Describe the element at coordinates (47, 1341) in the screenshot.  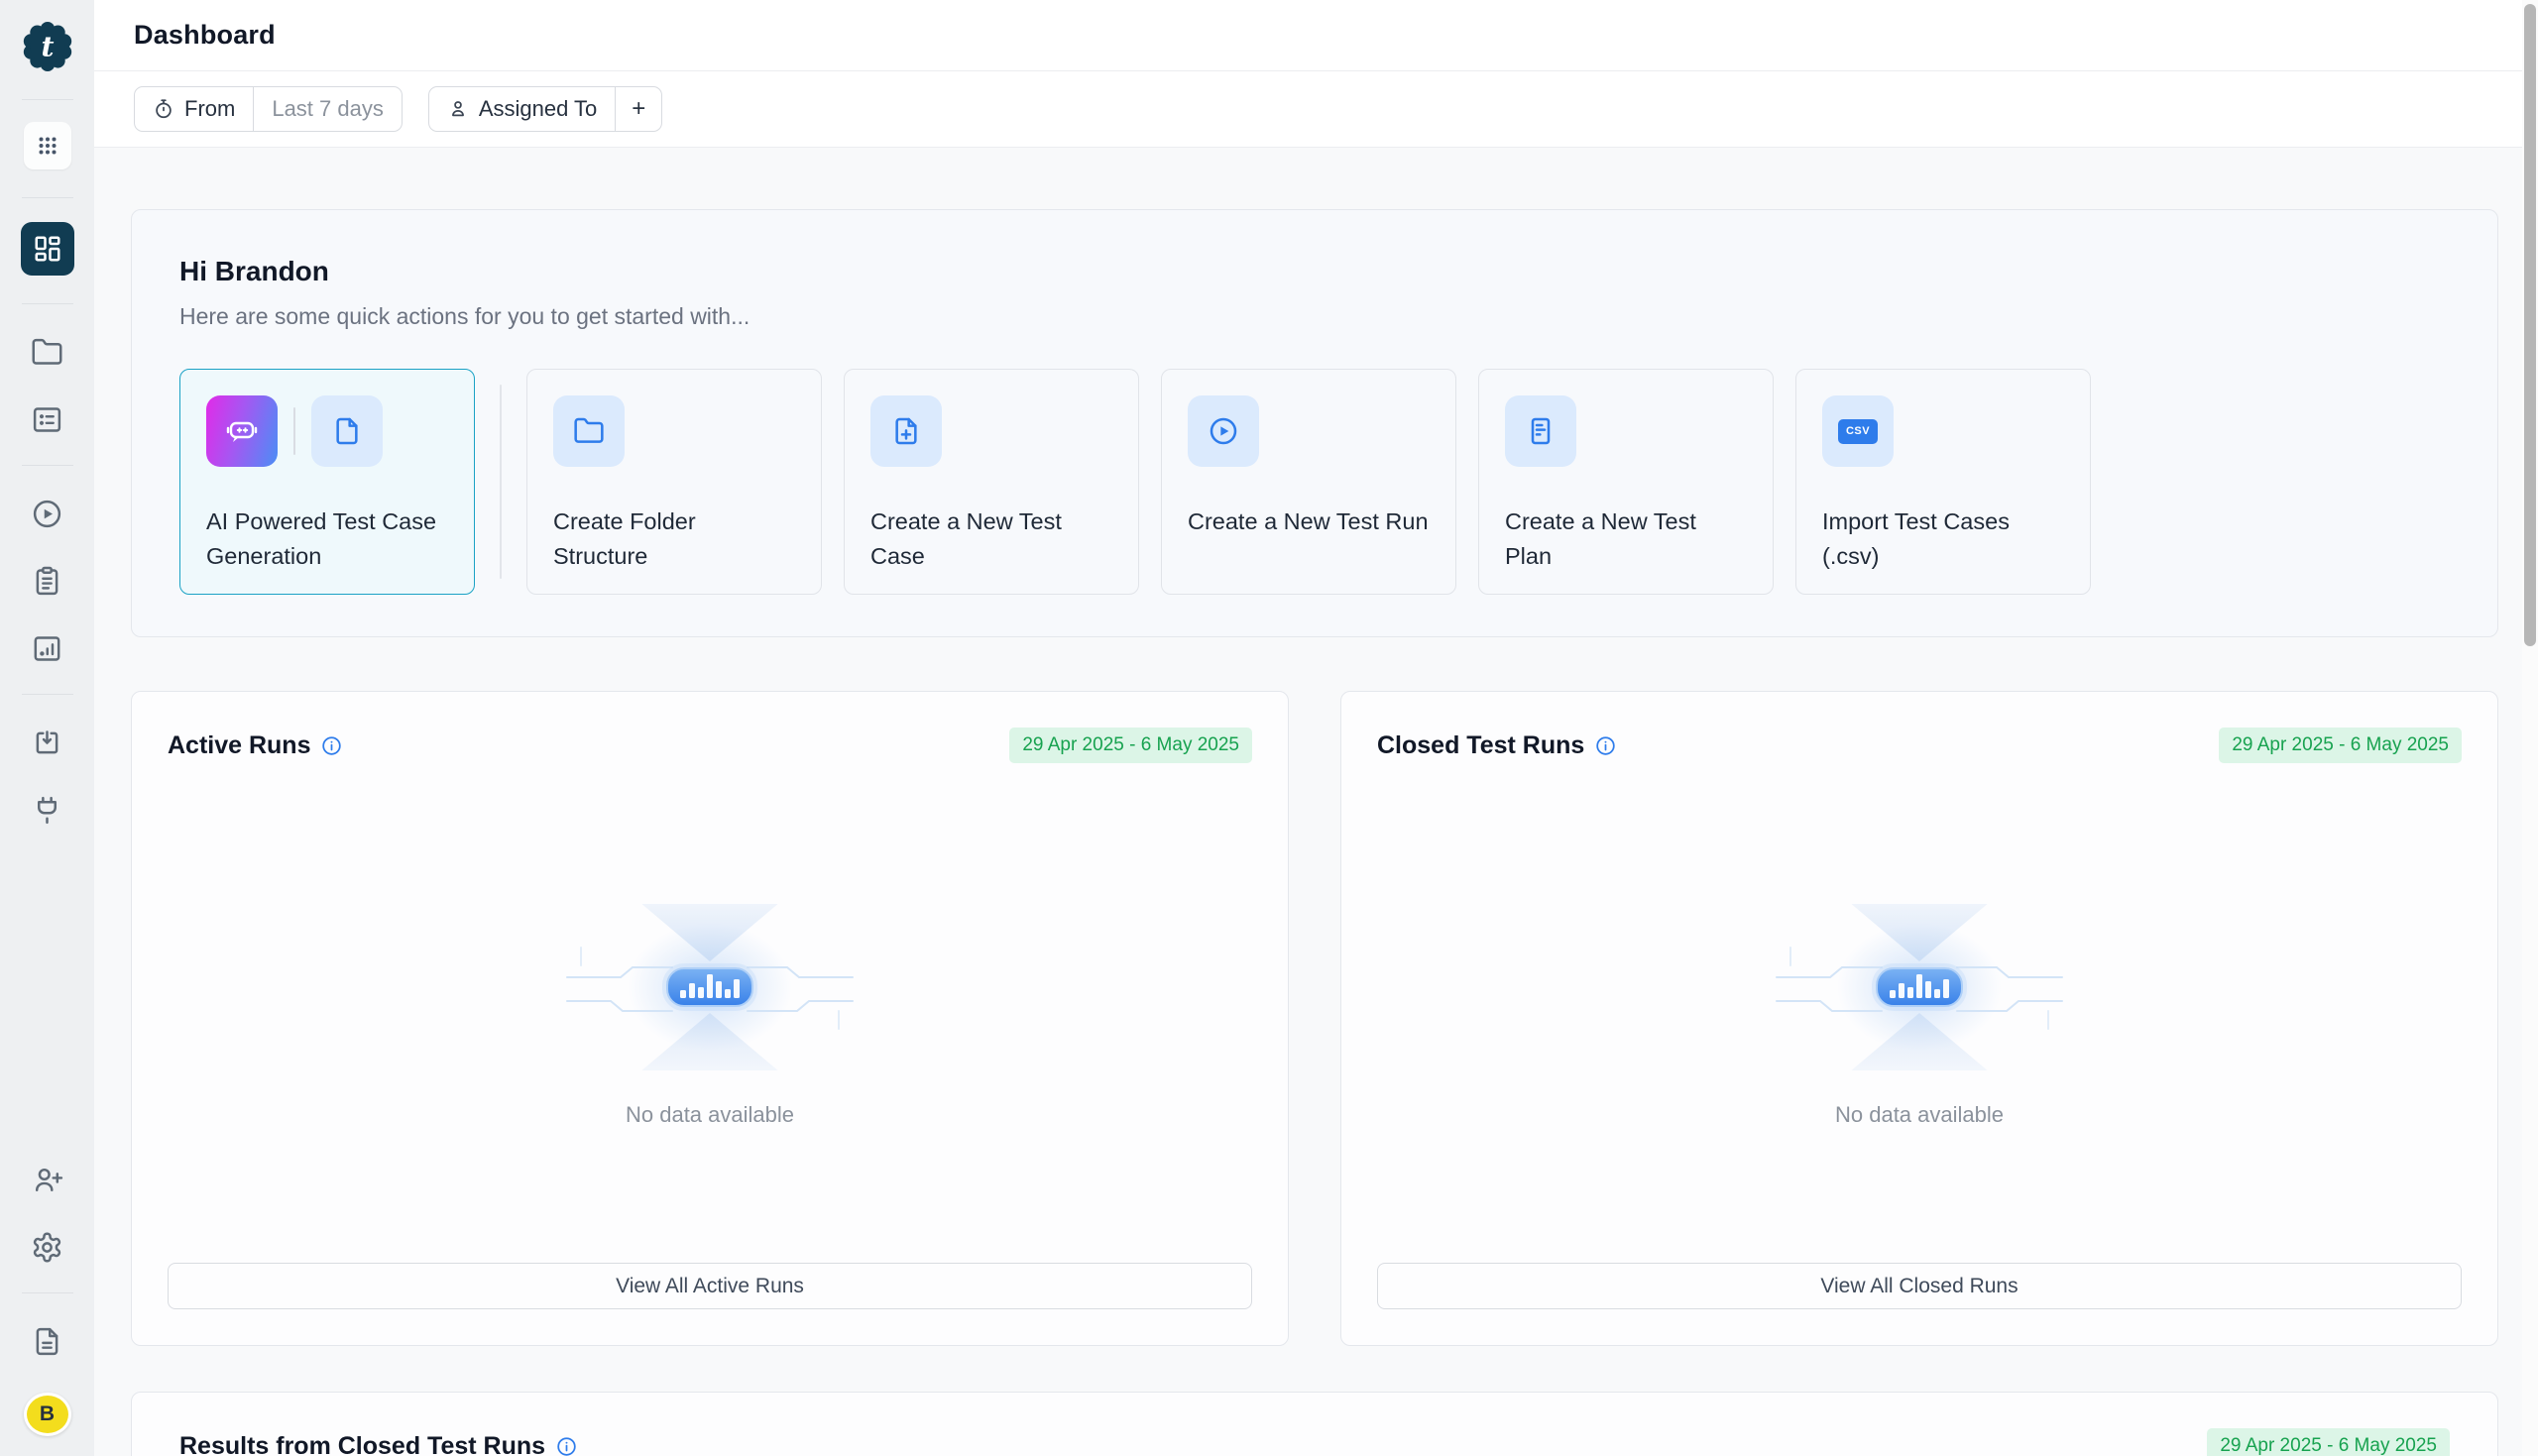
I see `document-icon` at that location.